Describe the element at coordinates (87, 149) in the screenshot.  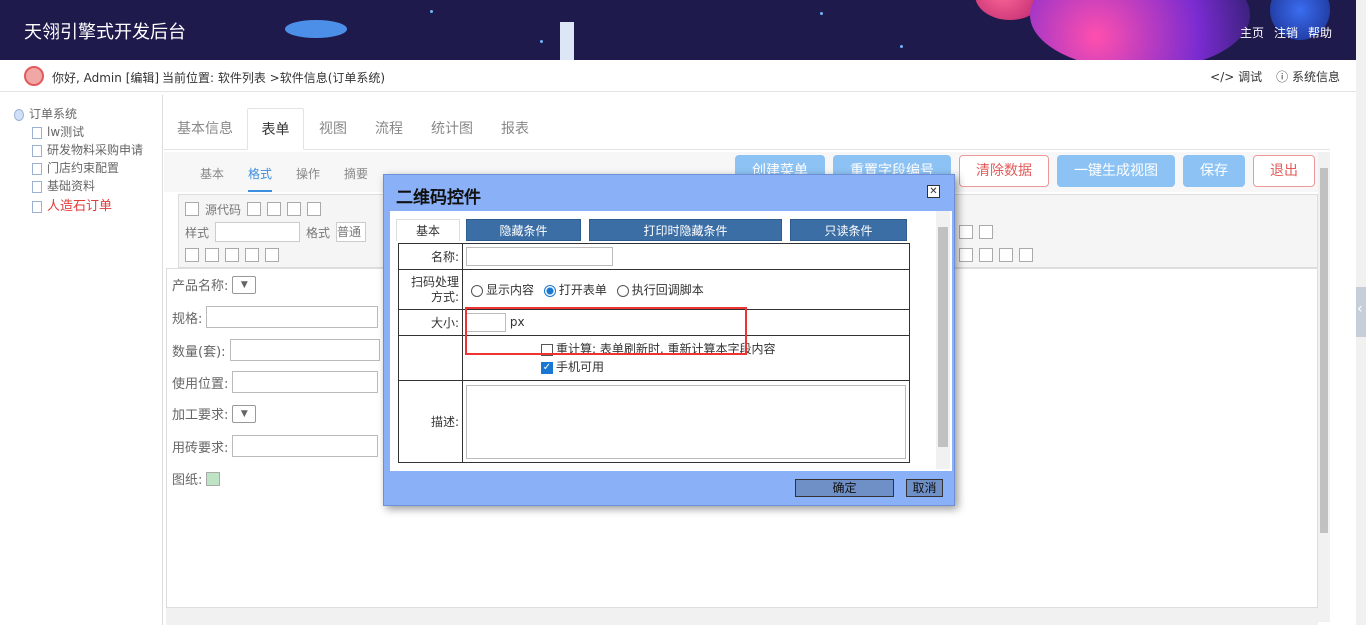
I see `tree-item-purchase: 研发物料采购申请` at that location.